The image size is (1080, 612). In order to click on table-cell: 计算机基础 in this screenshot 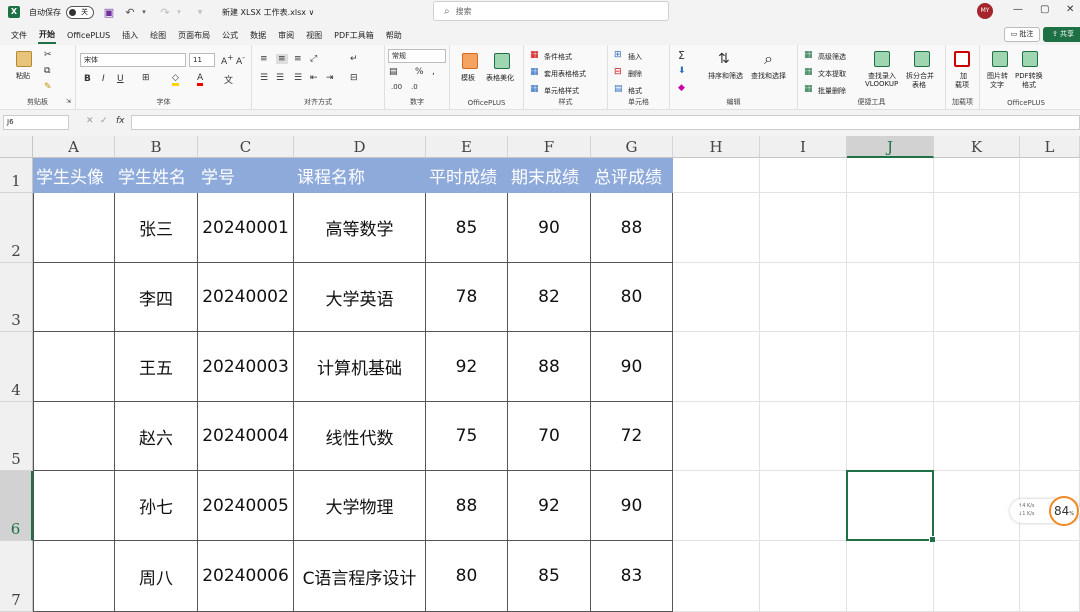, I will do `click(360, 367)`.